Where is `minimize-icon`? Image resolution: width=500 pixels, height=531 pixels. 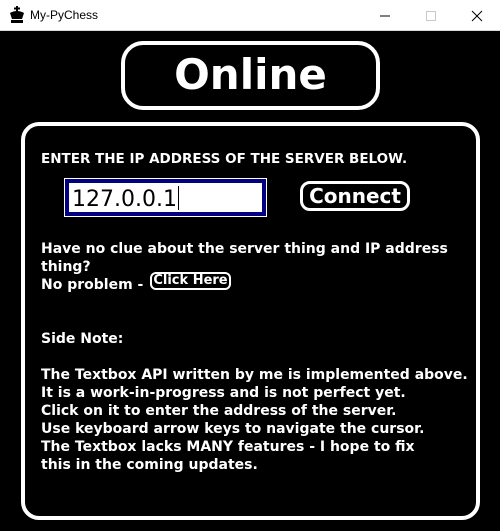 minimize-icon is located at coordinates (385, 16).